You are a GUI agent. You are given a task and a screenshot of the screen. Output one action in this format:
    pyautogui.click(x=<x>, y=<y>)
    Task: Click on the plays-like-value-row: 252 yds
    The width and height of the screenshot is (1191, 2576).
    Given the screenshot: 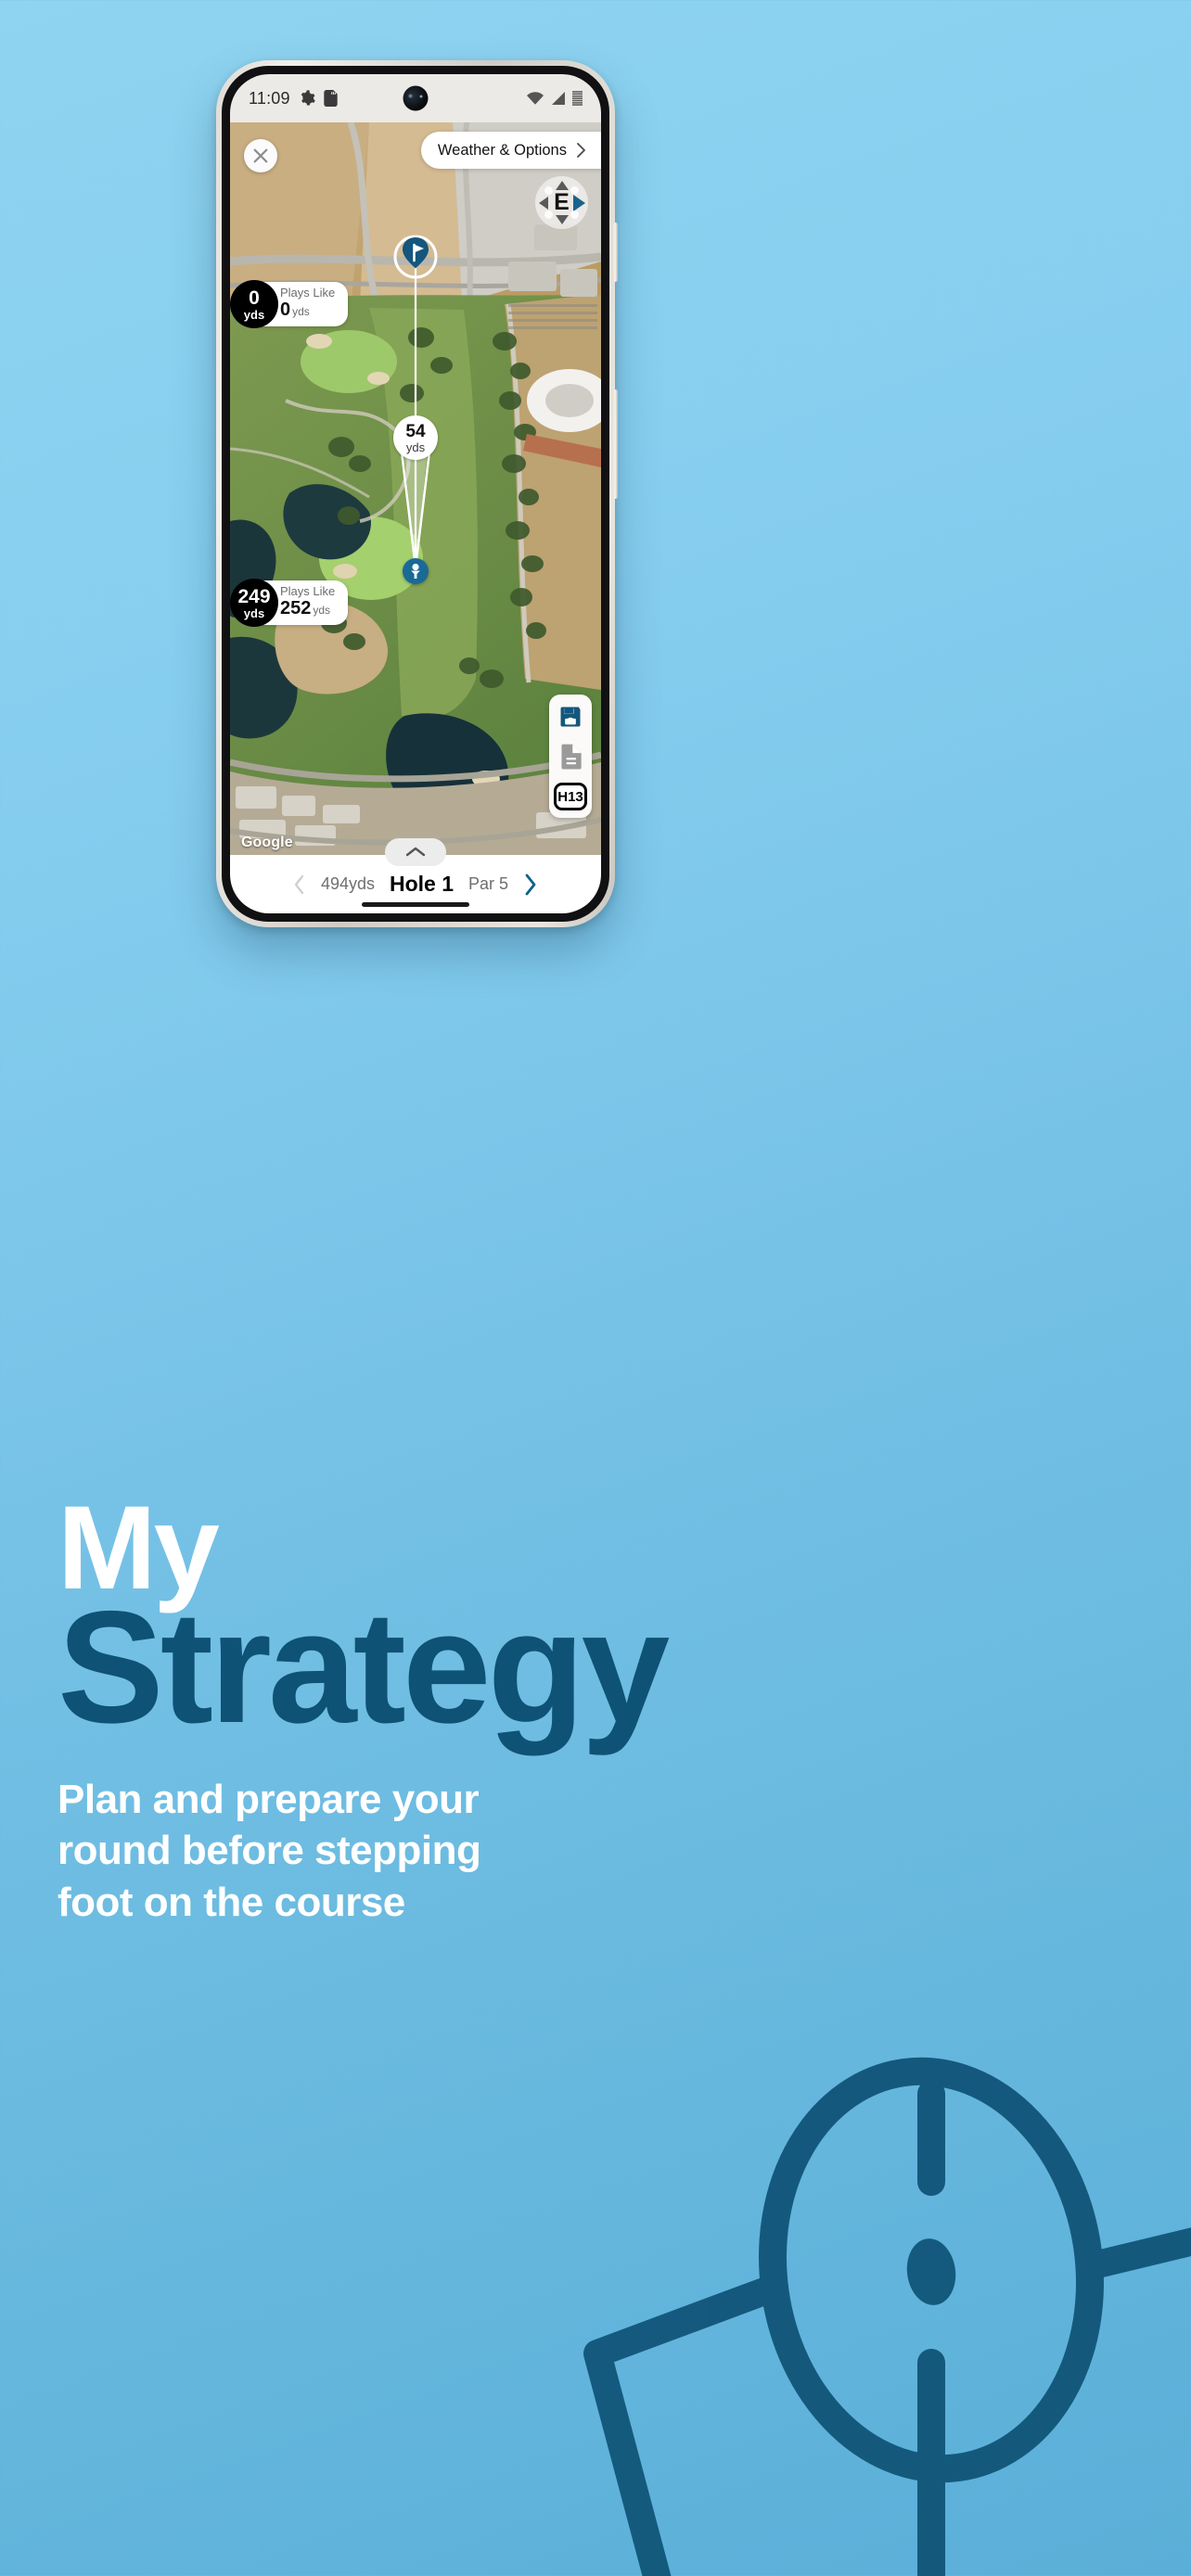 What is the action you would take?
    pyautogui.click(x=305, y=608)
    